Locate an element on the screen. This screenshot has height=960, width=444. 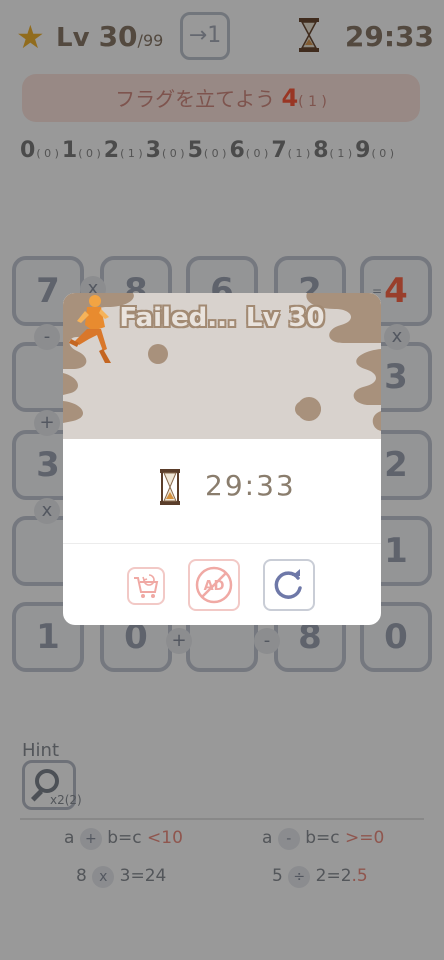
result-time: 29:33 is located at coordinates (250, 485).